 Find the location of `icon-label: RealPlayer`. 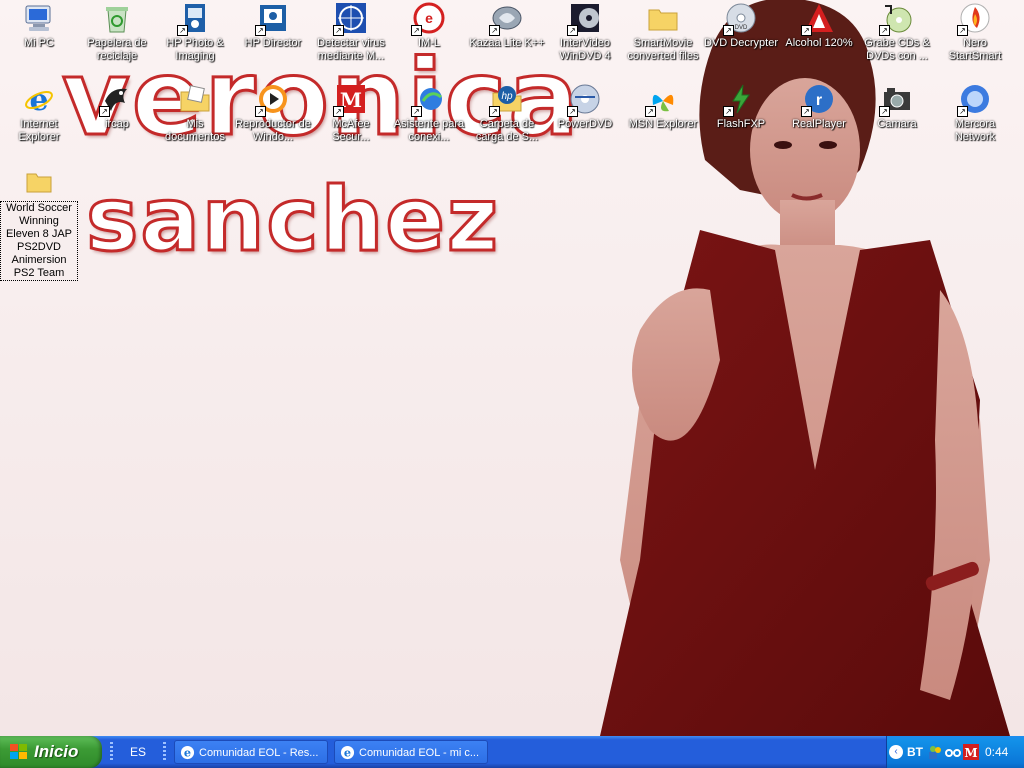

icon-label: RealPlayer is located at coordinates (819, 124).